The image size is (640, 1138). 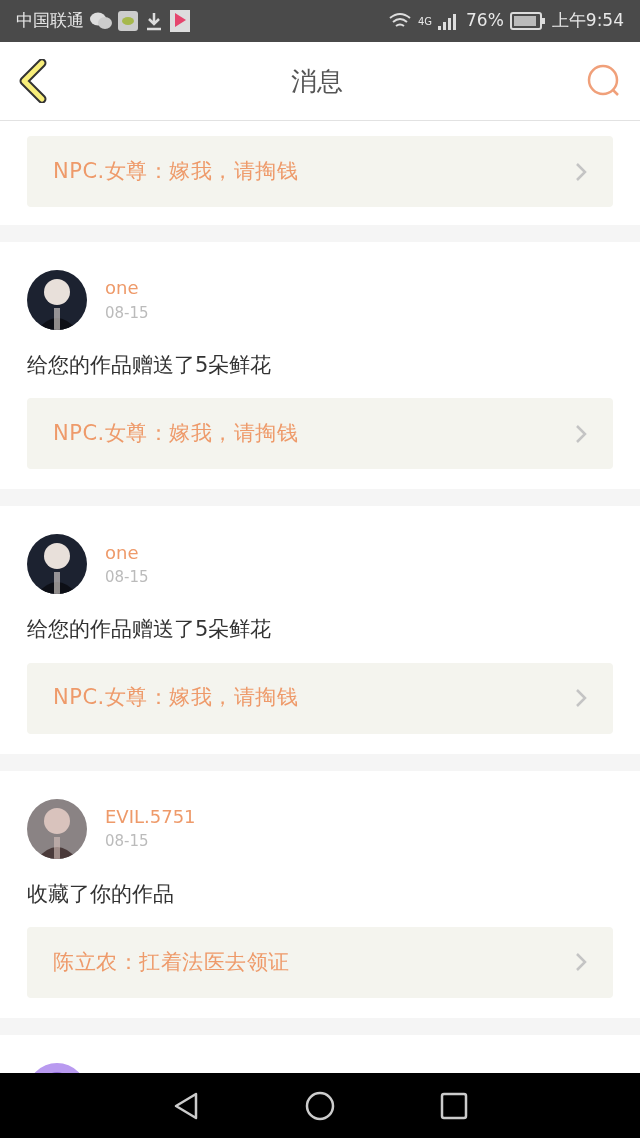 I want to click on wifi-icon, so click(x=399, y=21).